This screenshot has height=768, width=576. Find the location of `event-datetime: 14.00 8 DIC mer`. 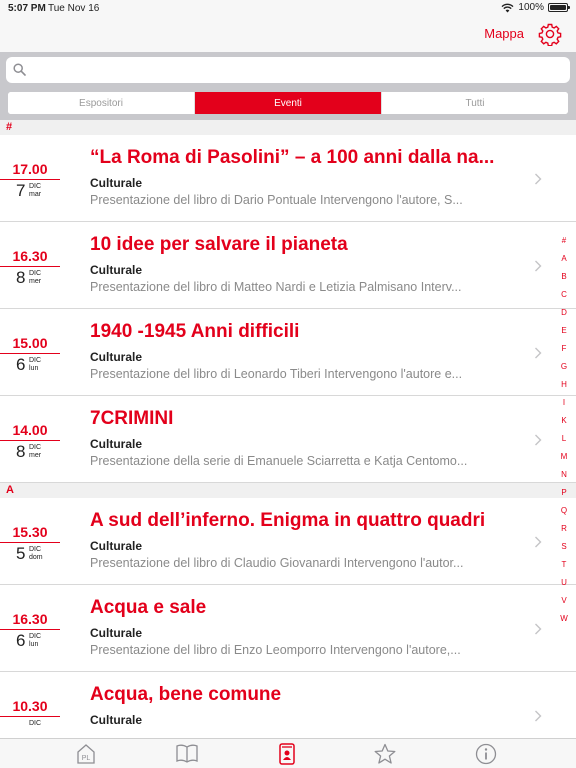

event-datetime: 14.00 8 DIC mer is located at coordinates (30, 439).